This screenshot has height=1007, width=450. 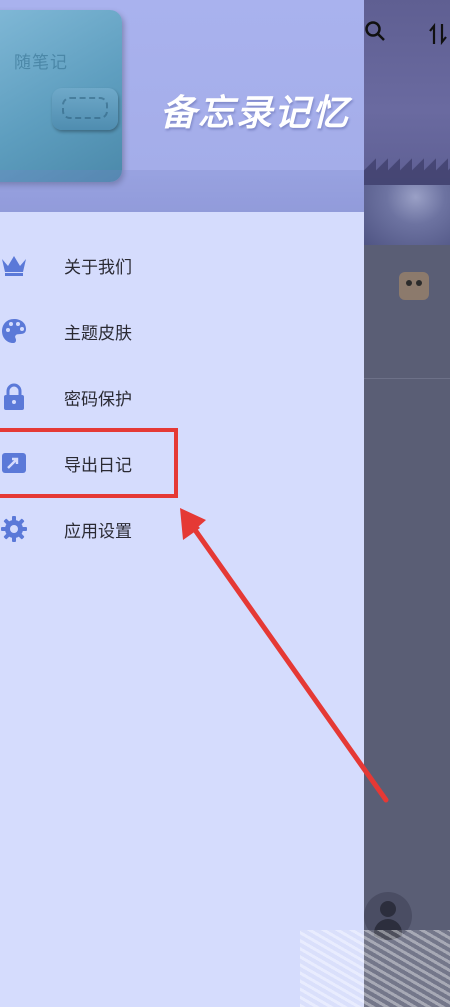 I want to click on app-title: 备忘录记忆, so click(x=254, y=113).